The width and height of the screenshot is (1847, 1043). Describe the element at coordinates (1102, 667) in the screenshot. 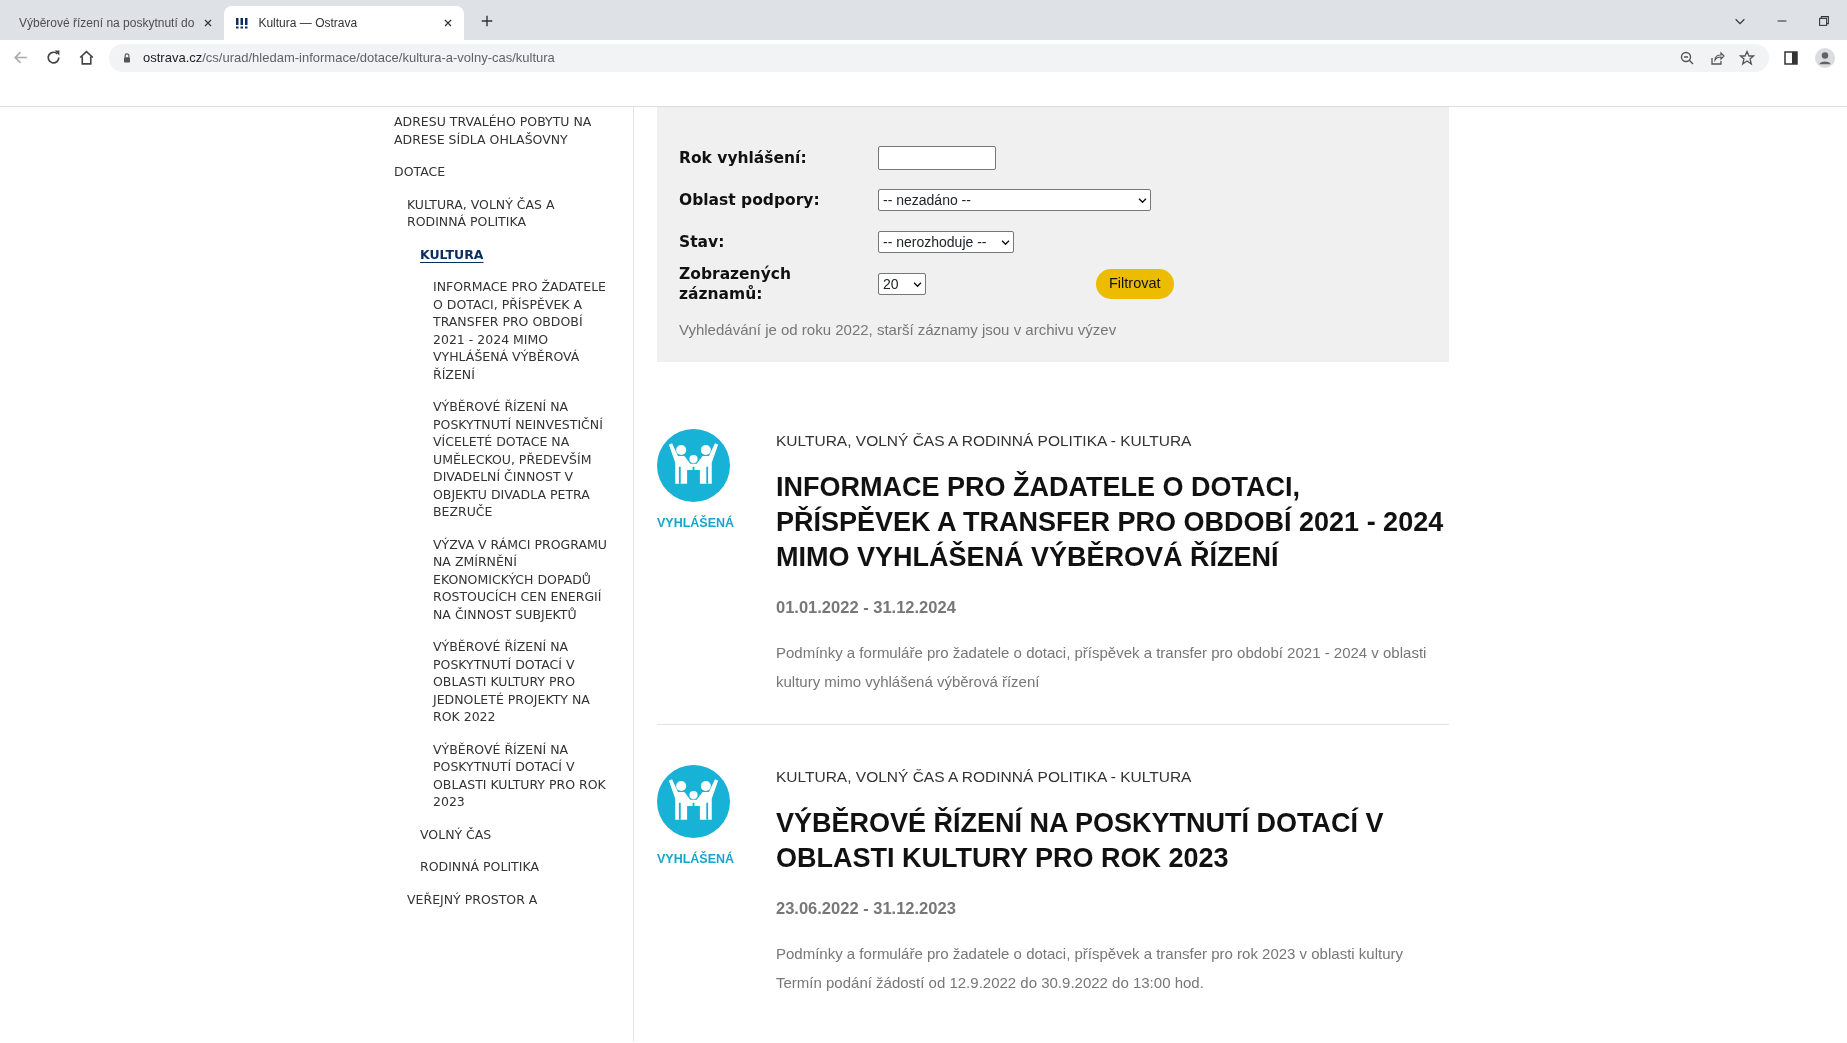

I see `description-text: Podmínky a formuláře pro žadatele o dotaci, příspěvek a transfer pro období 2021 - 2024 v oblasti kultury mimo vyhlášená výběrová řízení` at that location.